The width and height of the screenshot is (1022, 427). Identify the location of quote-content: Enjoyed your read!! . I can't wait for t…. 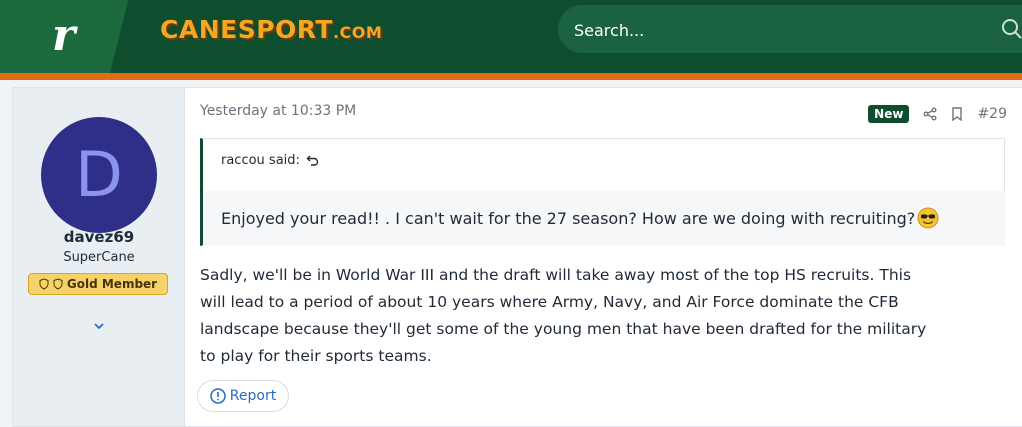
(604, 218).